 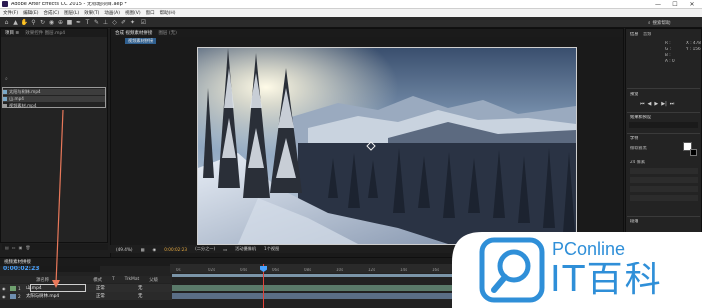 What do you see at coordinates (96, 22) in the screenshot?
I see `brush-tool-icon: ✎` at bounding box center [96, 22].